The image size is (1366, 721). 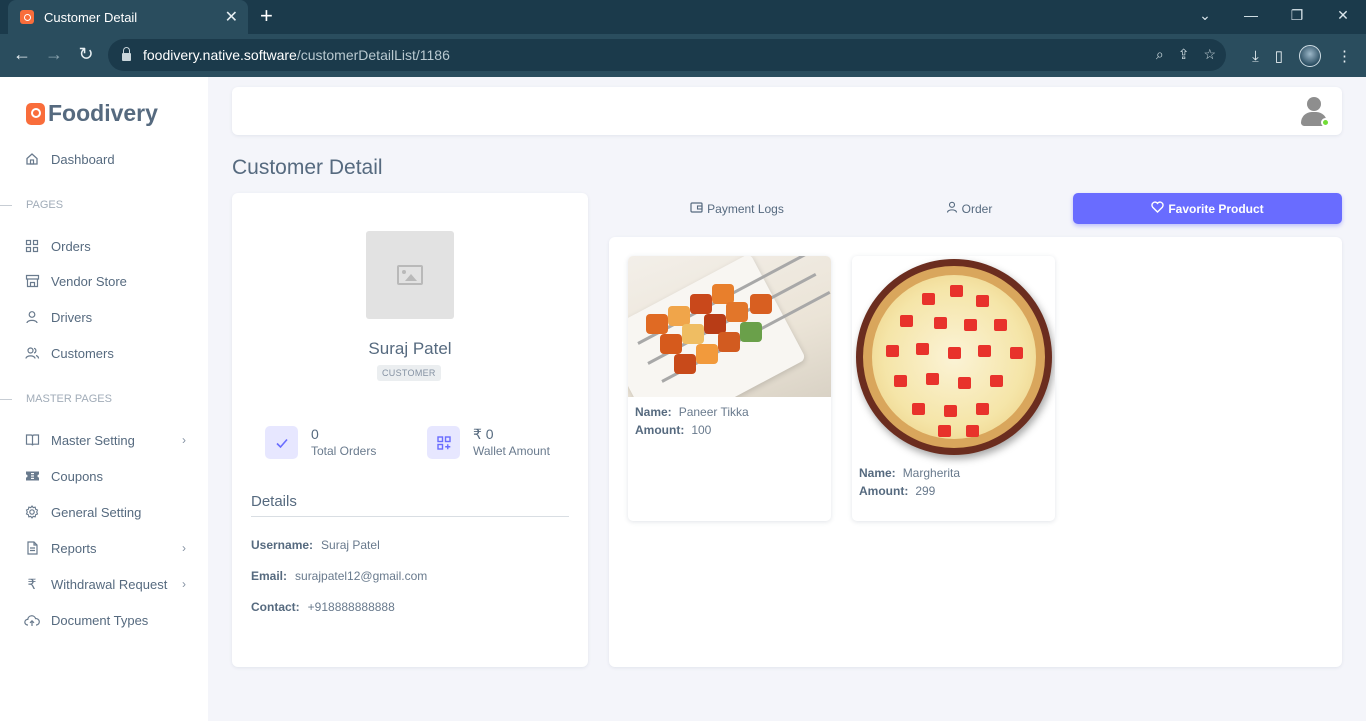 I want to click on sidebar-item-dashboard: Dashboard, so click(x=105, y=159).